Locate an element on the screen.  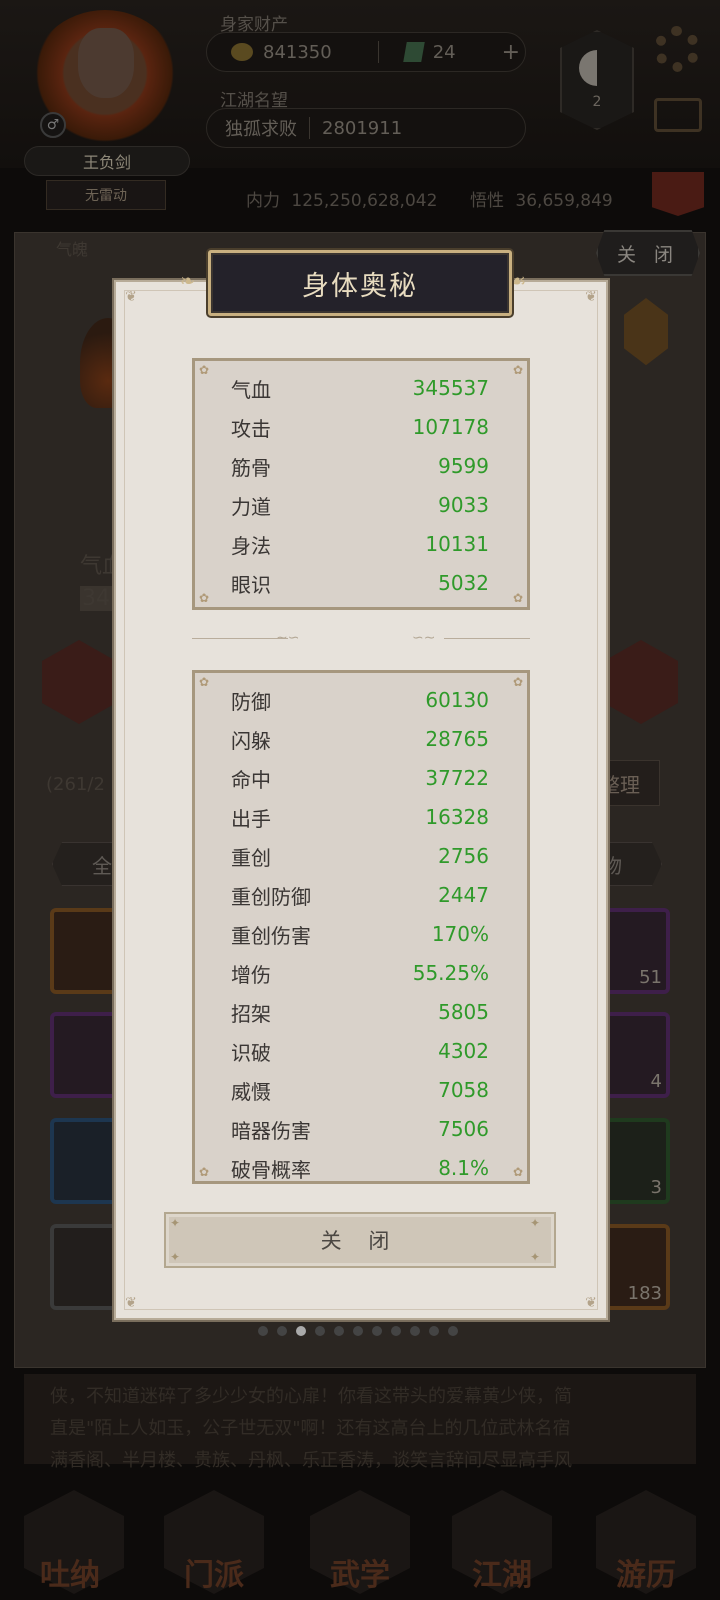
stat-row: 眼识 5032 is located at coordinates (360, 583).